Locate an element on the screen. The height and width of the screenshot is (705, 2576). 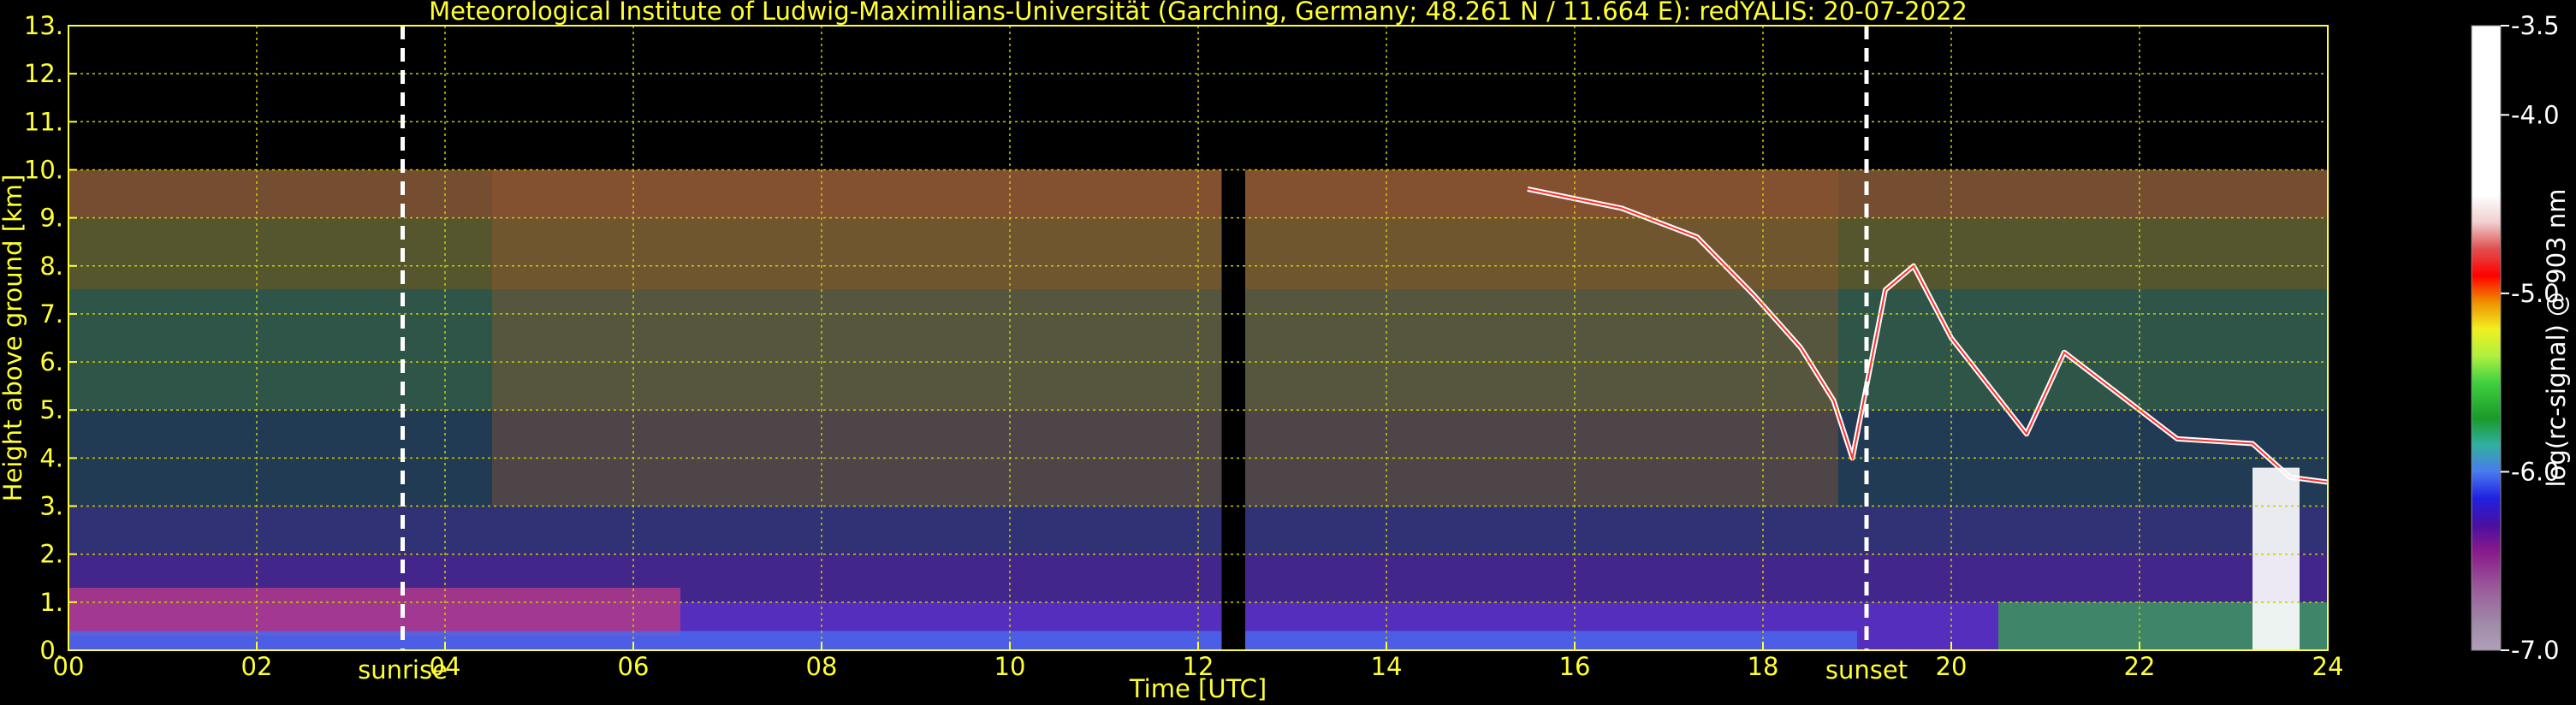
x-tick-label: 04 is located at coordinates (445, 666).